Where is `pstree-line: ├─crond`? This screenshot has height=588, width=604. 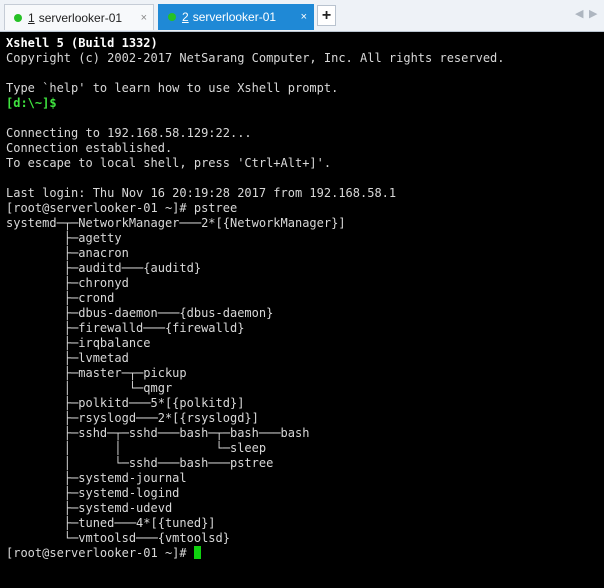 pstree-line: ├─crond is located at coordinates (60, 298).